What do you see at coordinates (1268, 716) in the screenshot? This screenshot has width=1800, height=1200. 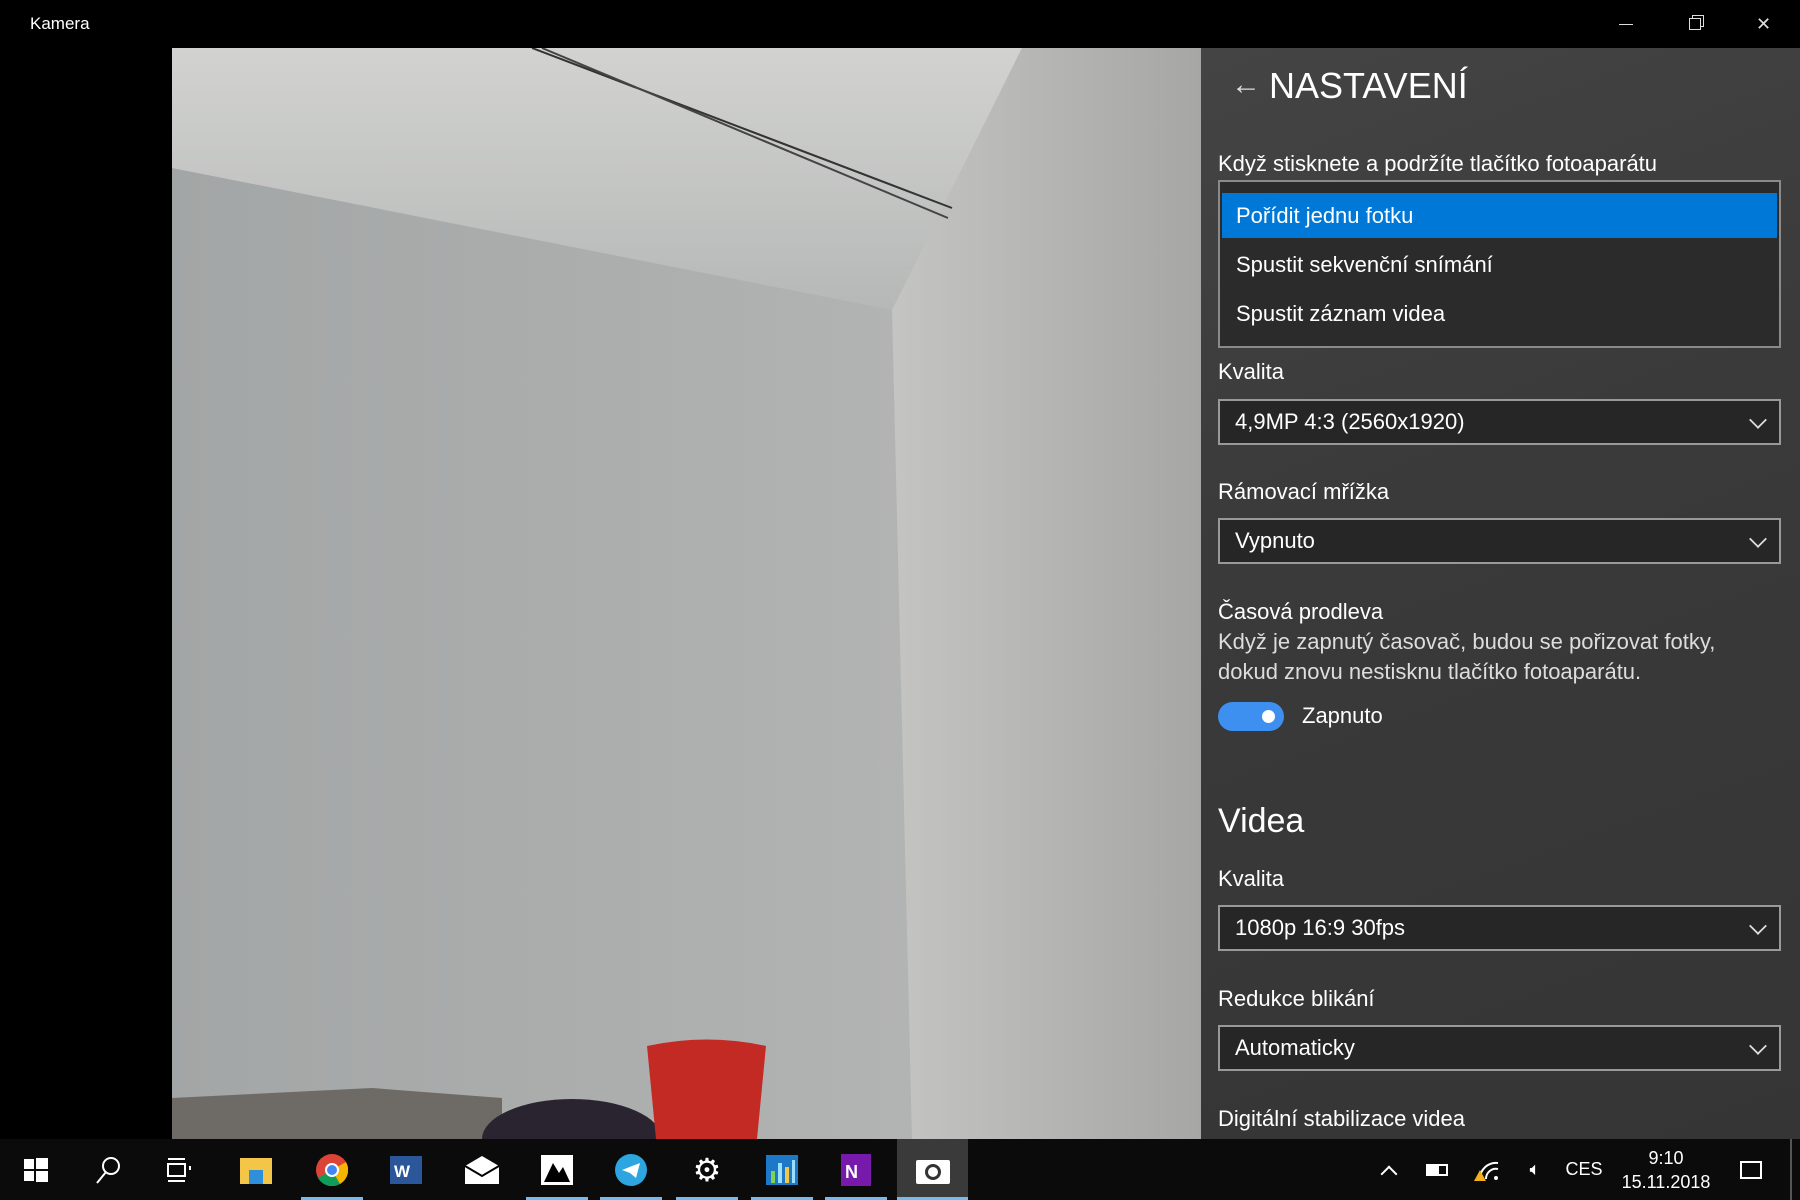 I see `toggle-knob` at bounding box center [1268, 716].